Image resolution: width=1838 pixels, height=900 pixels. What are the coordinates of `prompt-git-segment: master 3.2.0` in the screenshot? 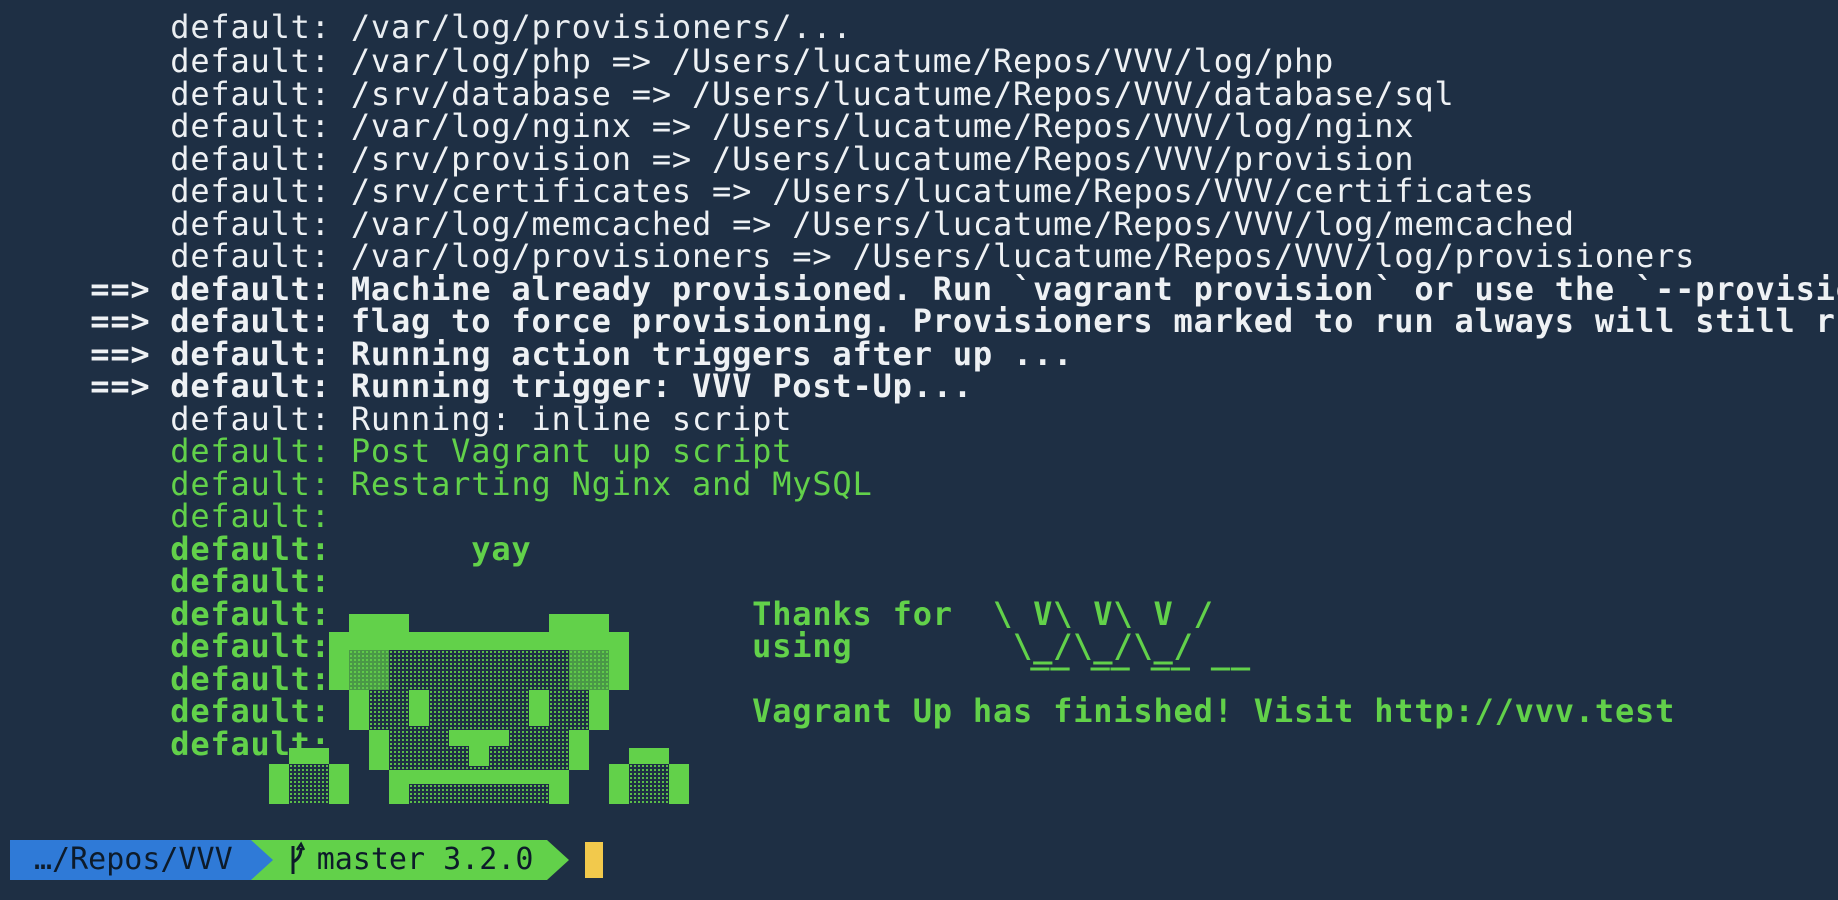 It's located at (410, 860).